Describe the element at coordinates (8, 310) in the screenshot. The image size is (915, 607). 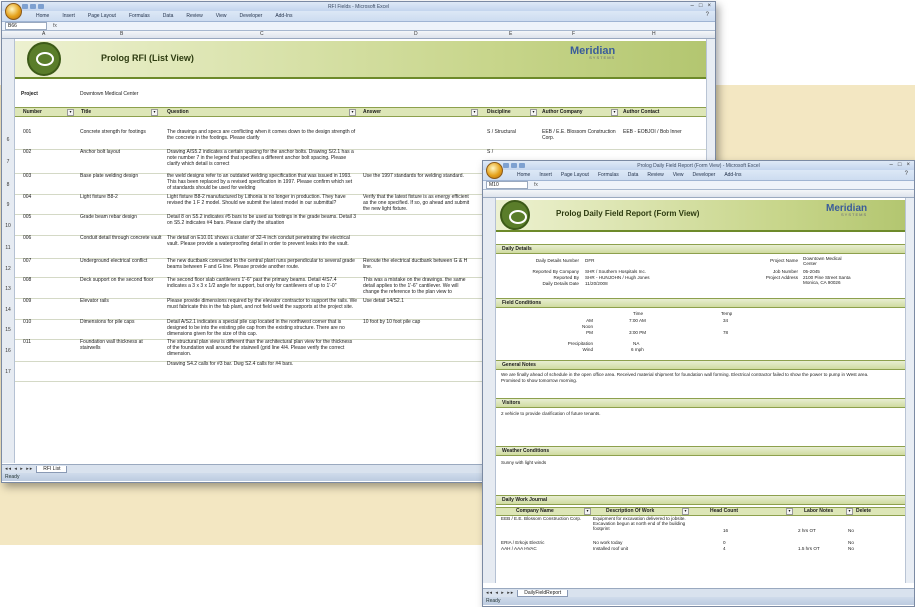
I see `row-number: 14` at that location.